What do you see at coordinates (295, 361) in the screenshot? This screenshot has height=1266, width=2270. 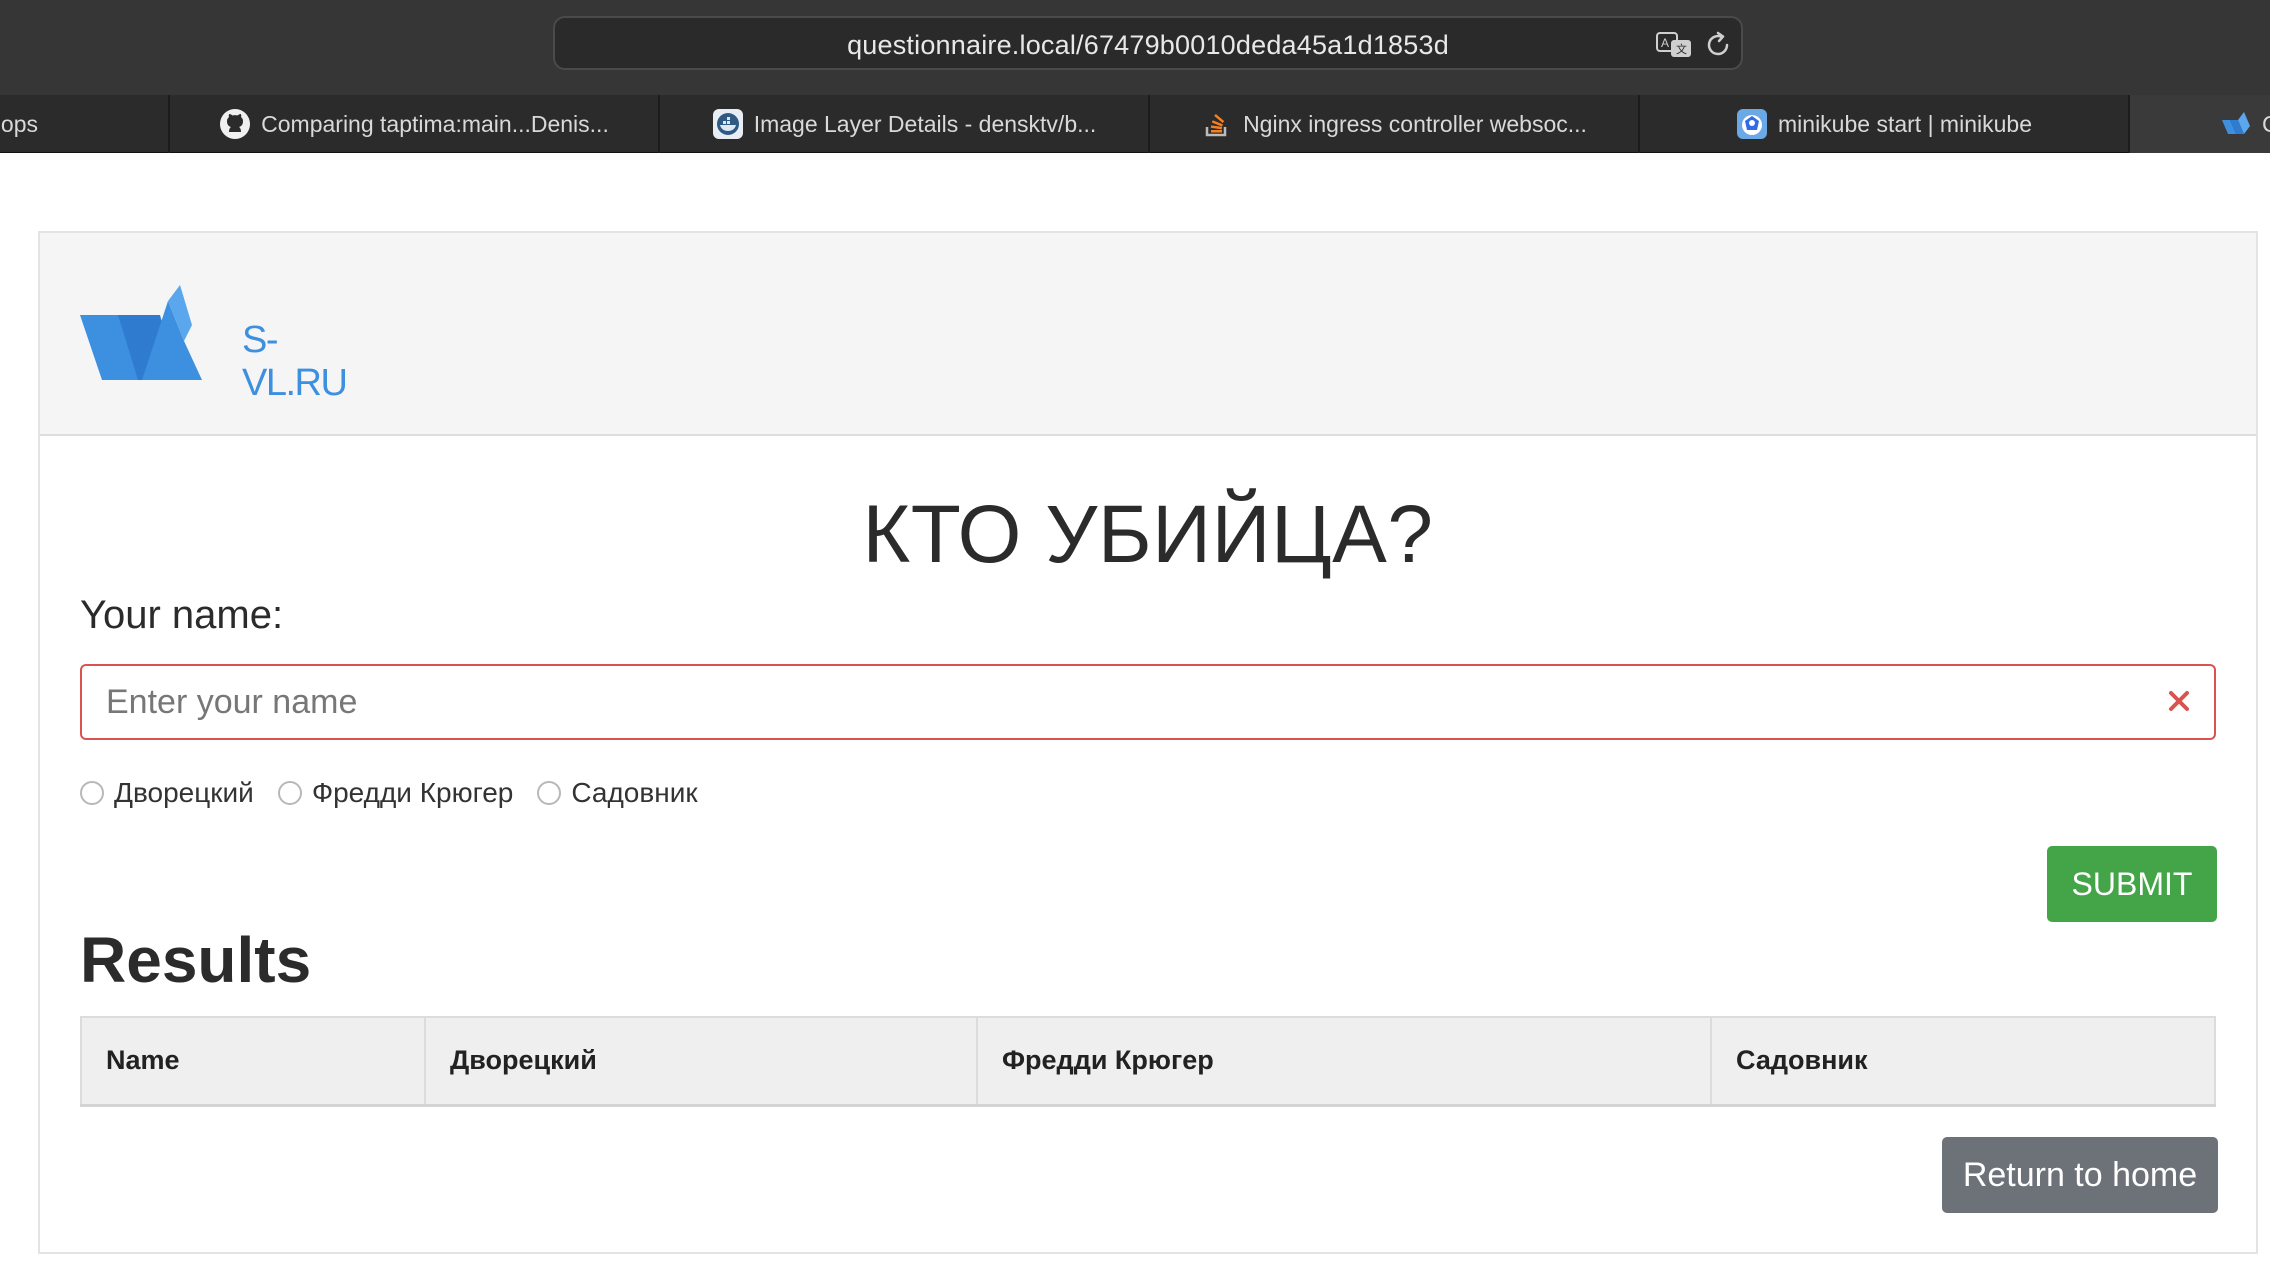 I see `logo-text: S-VL.RU` at bounding box center [295, 361].